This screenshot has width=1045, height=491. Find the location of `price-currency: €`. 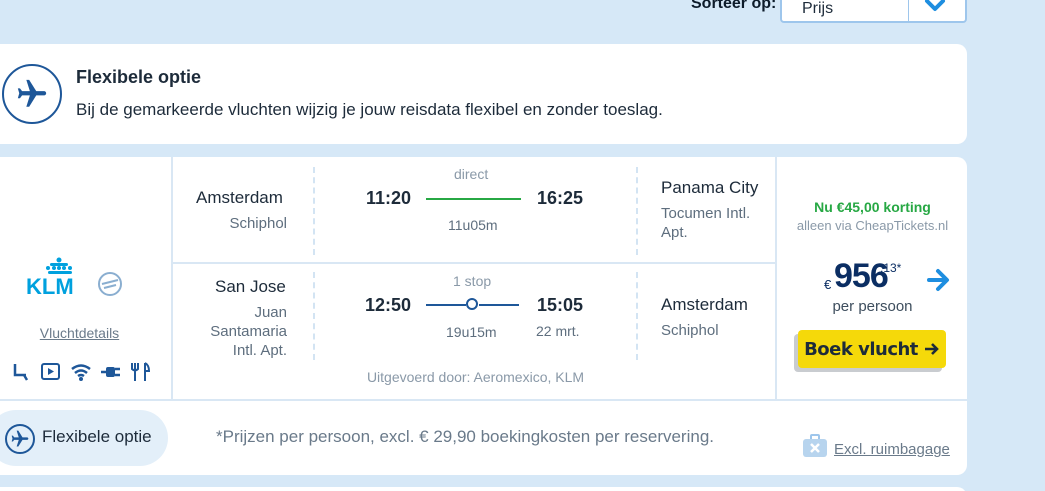

price-currency: € is located at coordinates (828, 284).